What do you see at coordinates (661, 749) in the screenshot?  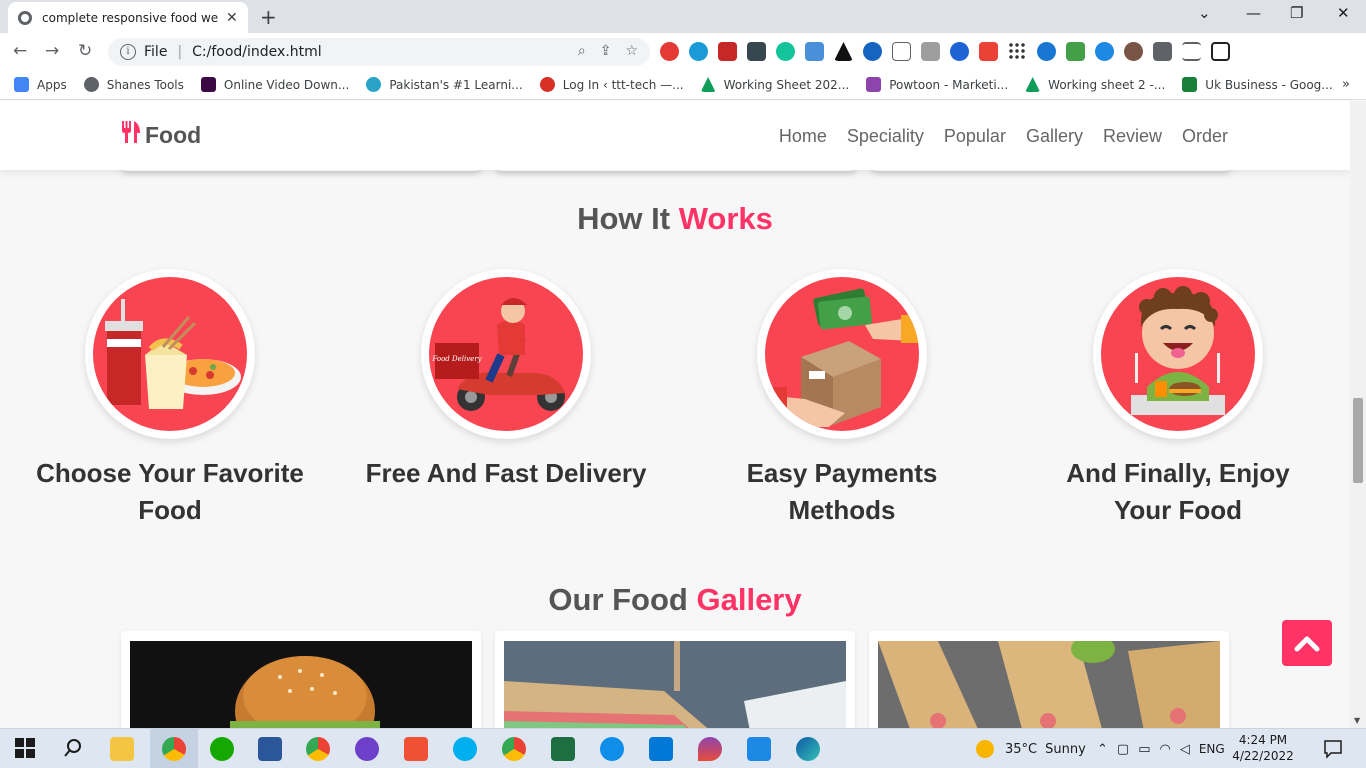 I see `vscode-icon` at bounding box center [661, 749].